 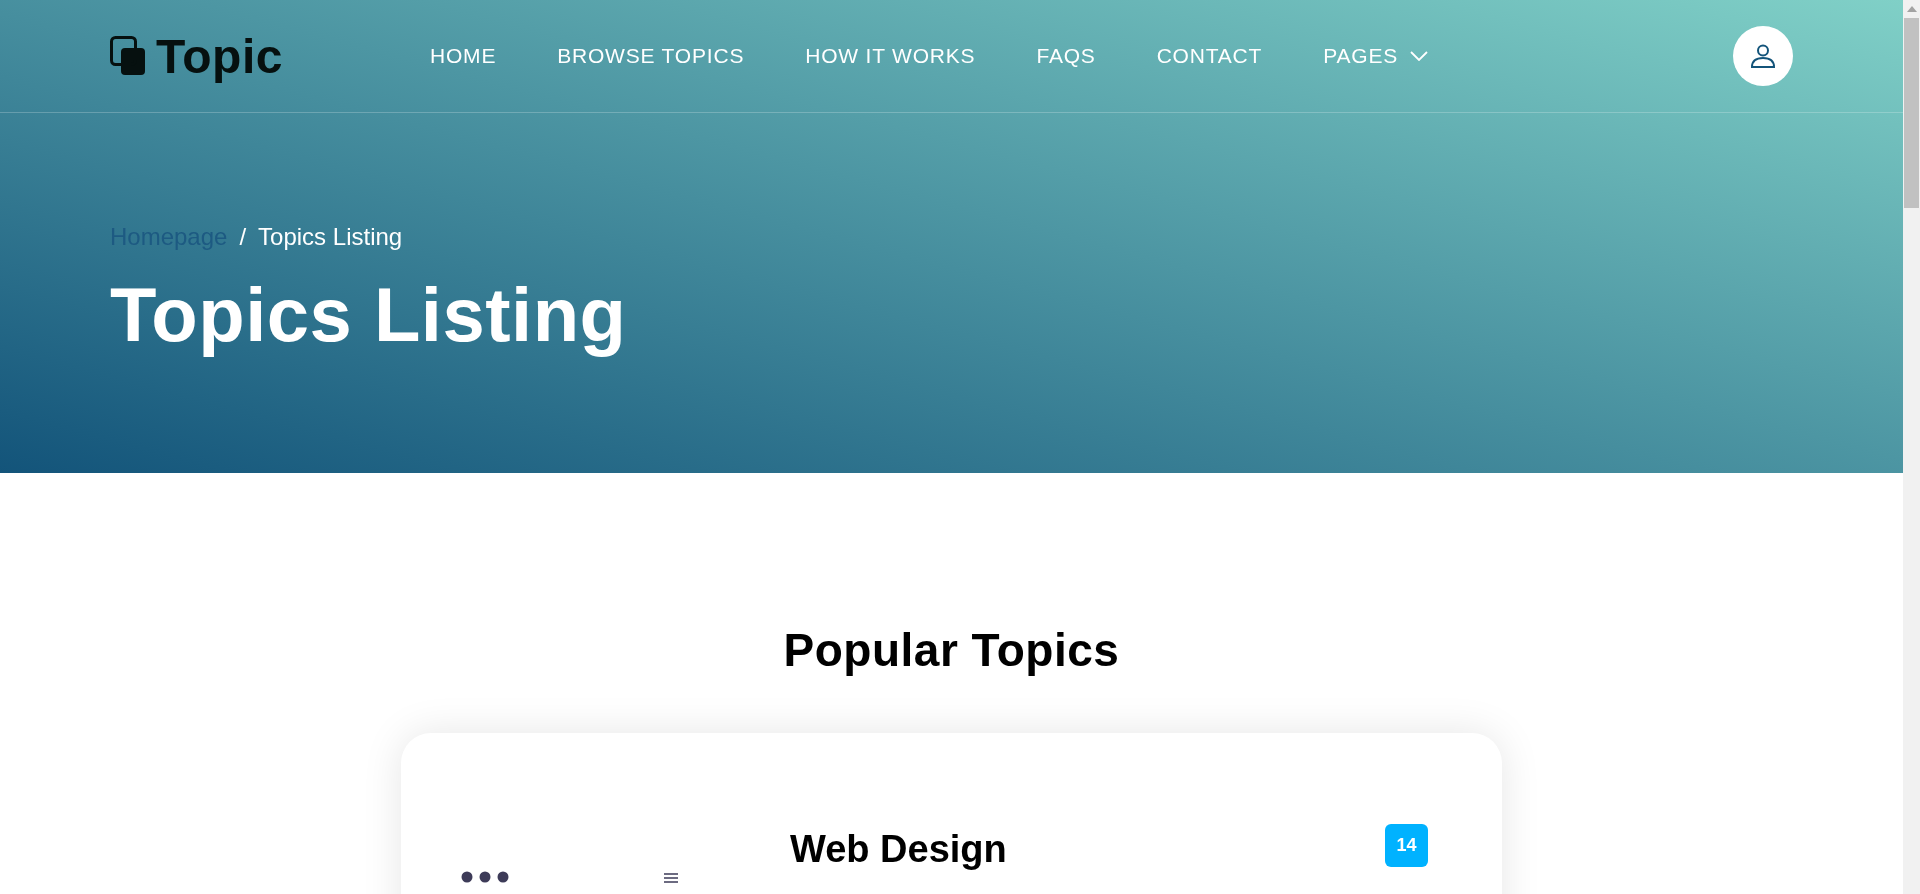 What do you see at coordinates (369, 314) in the screenshot?
I see `page-title: Topics Listing` at bounding box center [369, 314].